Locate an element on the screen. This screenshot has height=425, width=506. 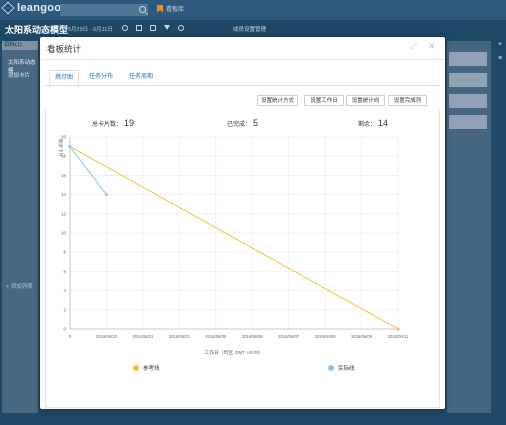
y-axis-label: 剩余卡片 is located at coordinates (60, 148).